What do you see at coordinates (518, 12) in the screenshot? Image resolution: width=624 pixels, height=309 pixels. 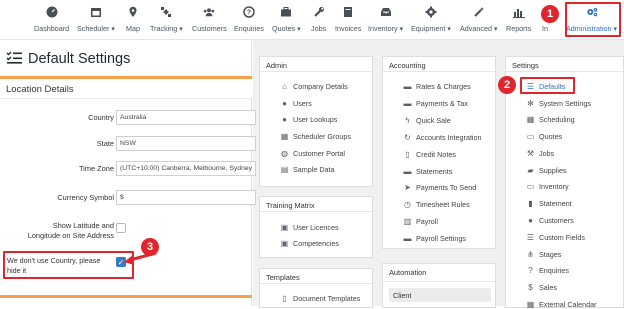 I see `bar-chart-icon` at bounding box center [518, 12].